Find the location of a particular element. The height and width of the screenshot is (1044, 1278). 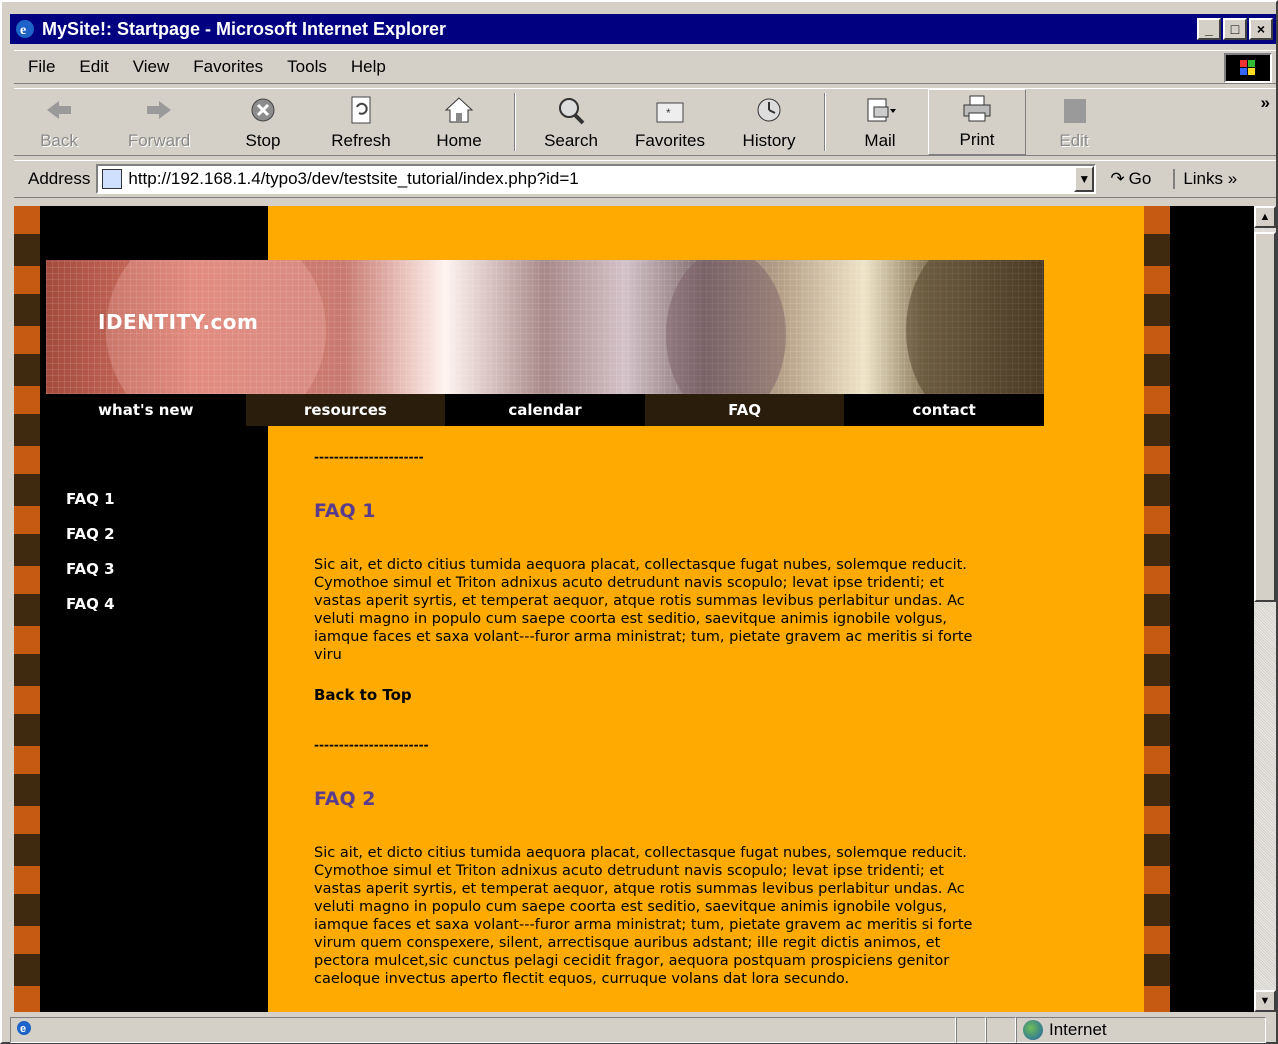

ie-logo-icon: e is located at coordinates (26, 29).